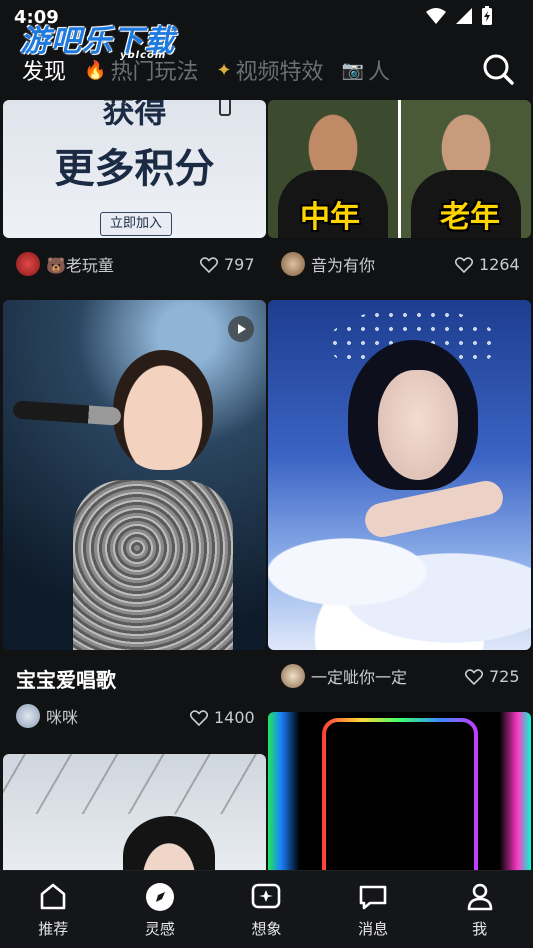 Image resolution: width=533 pixels, height=948 pixels. I want to click on camera-icon: 📷, so click(352, 70).